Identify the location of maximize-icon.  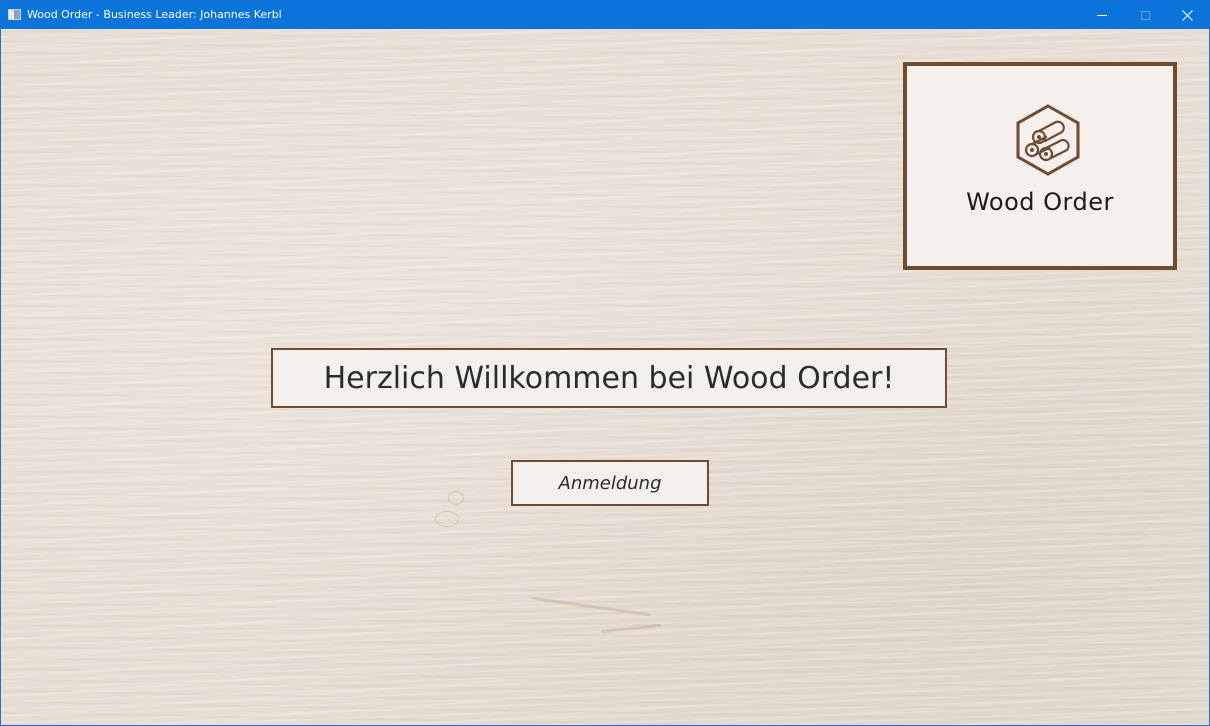
(1145, 15).